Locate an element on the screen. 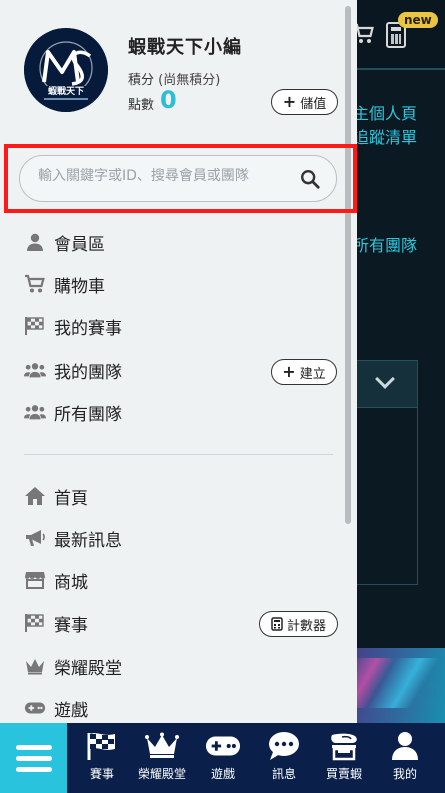 This screenshot has height=793, width=445. nav-label: 榮耀殿堂 is located at coordinates (161, 774).